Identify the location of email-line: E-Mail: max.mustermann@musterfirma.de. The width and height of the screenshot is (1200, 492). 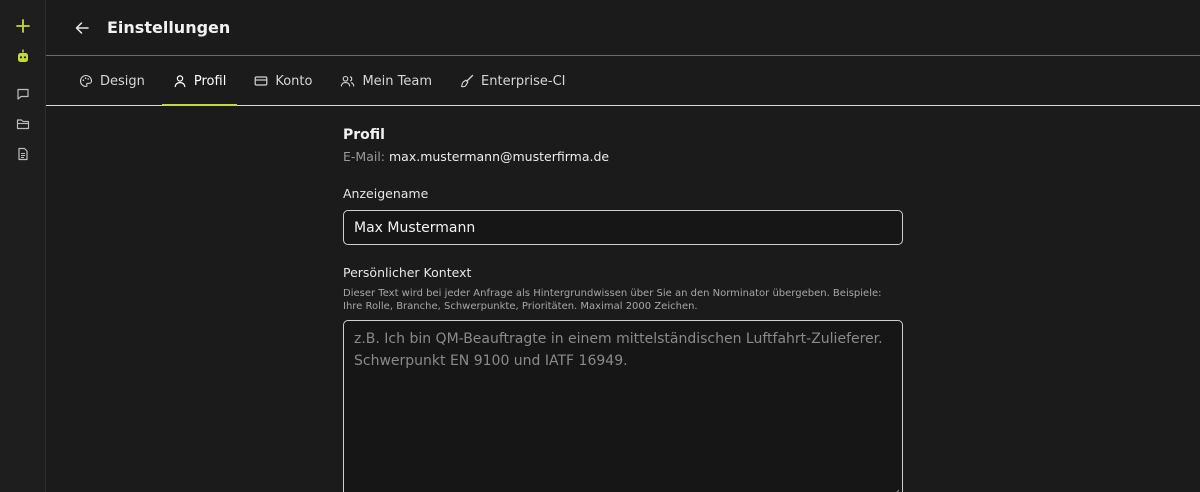
(623, 156).